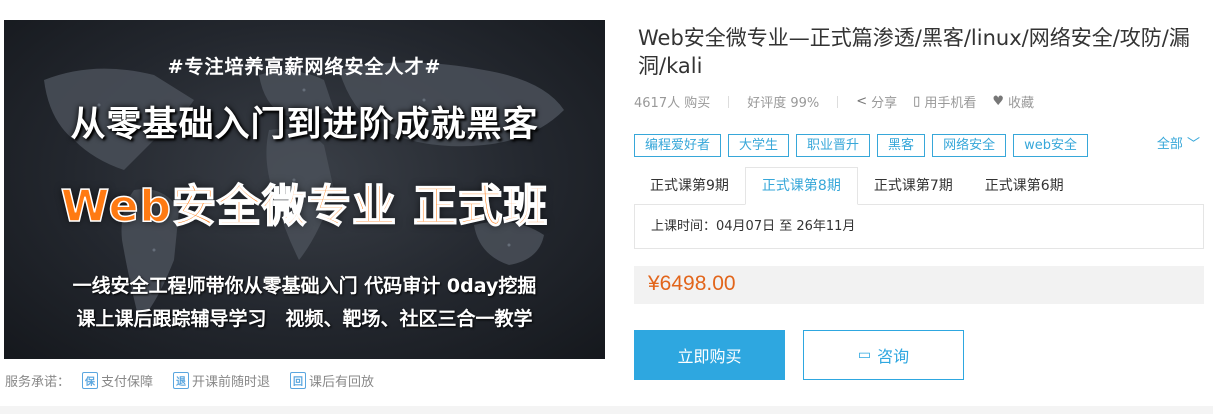 The image size is (1213, 414). What do you see at coordinates (950, 103) in the screenshot?
I see `mobile-label: 用手机看` at bounding box center [950, 103].